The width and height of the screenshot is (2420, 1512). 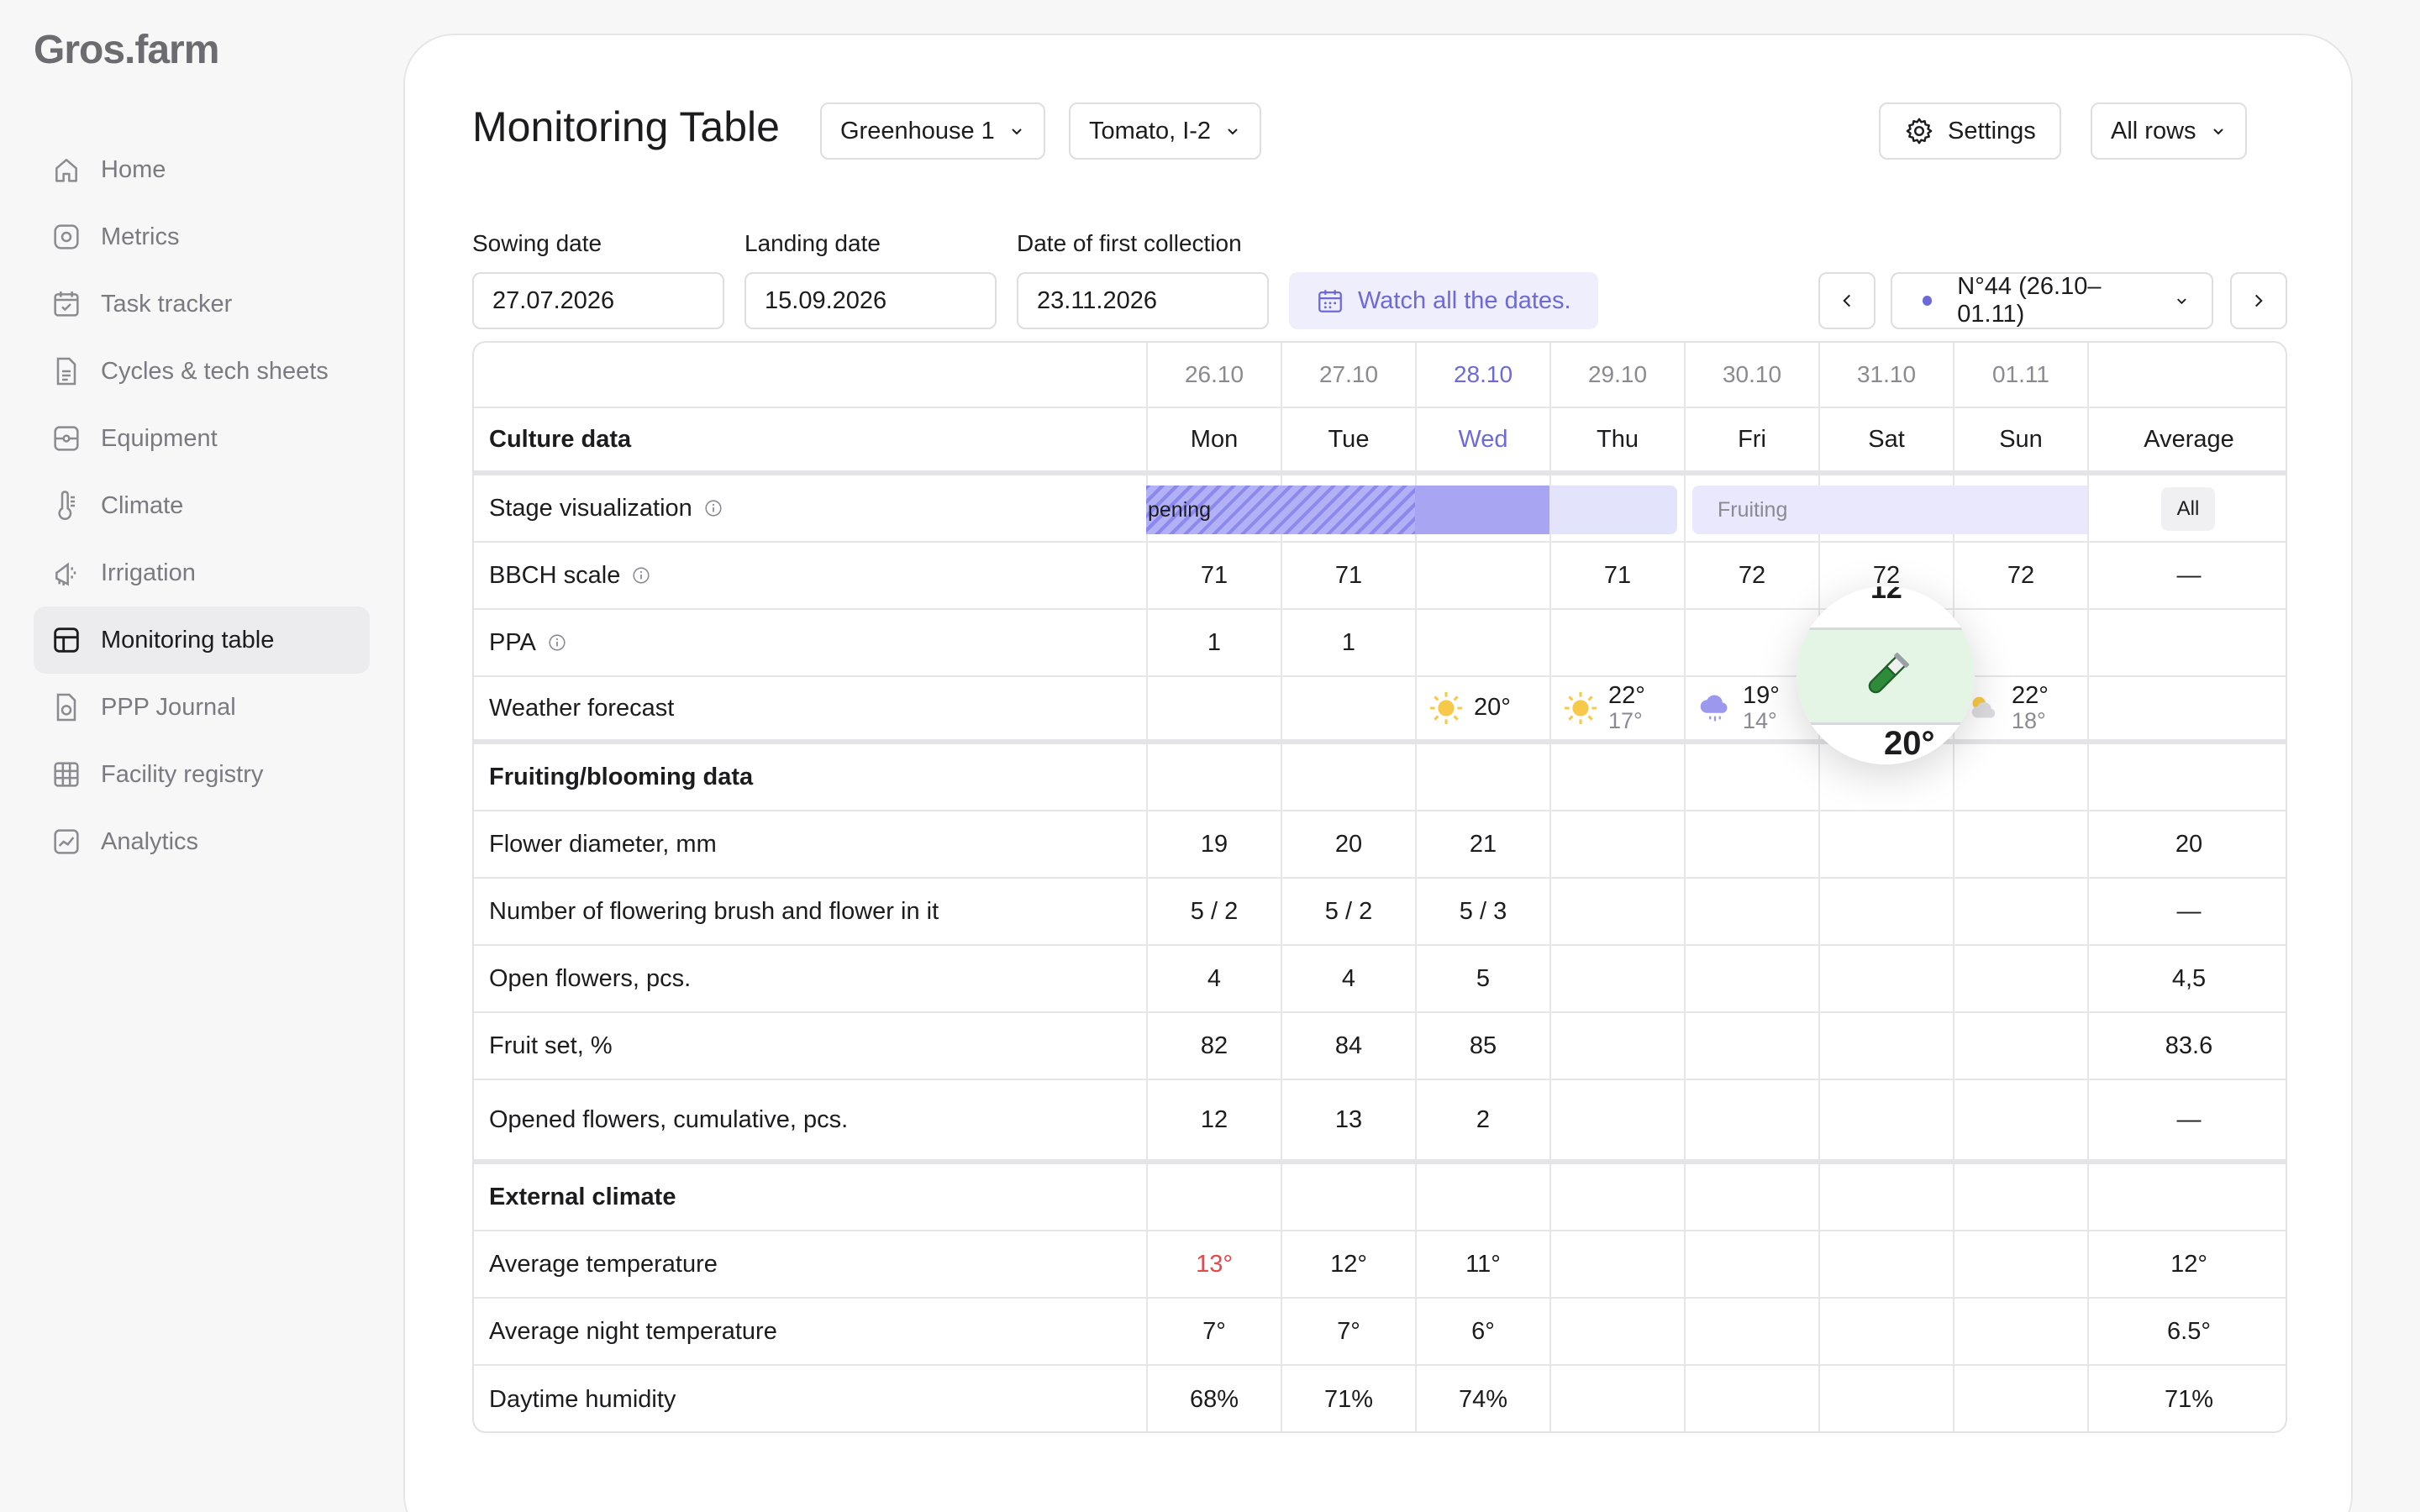 I want to click on previous-week-button, so click(x=1847, y=300).